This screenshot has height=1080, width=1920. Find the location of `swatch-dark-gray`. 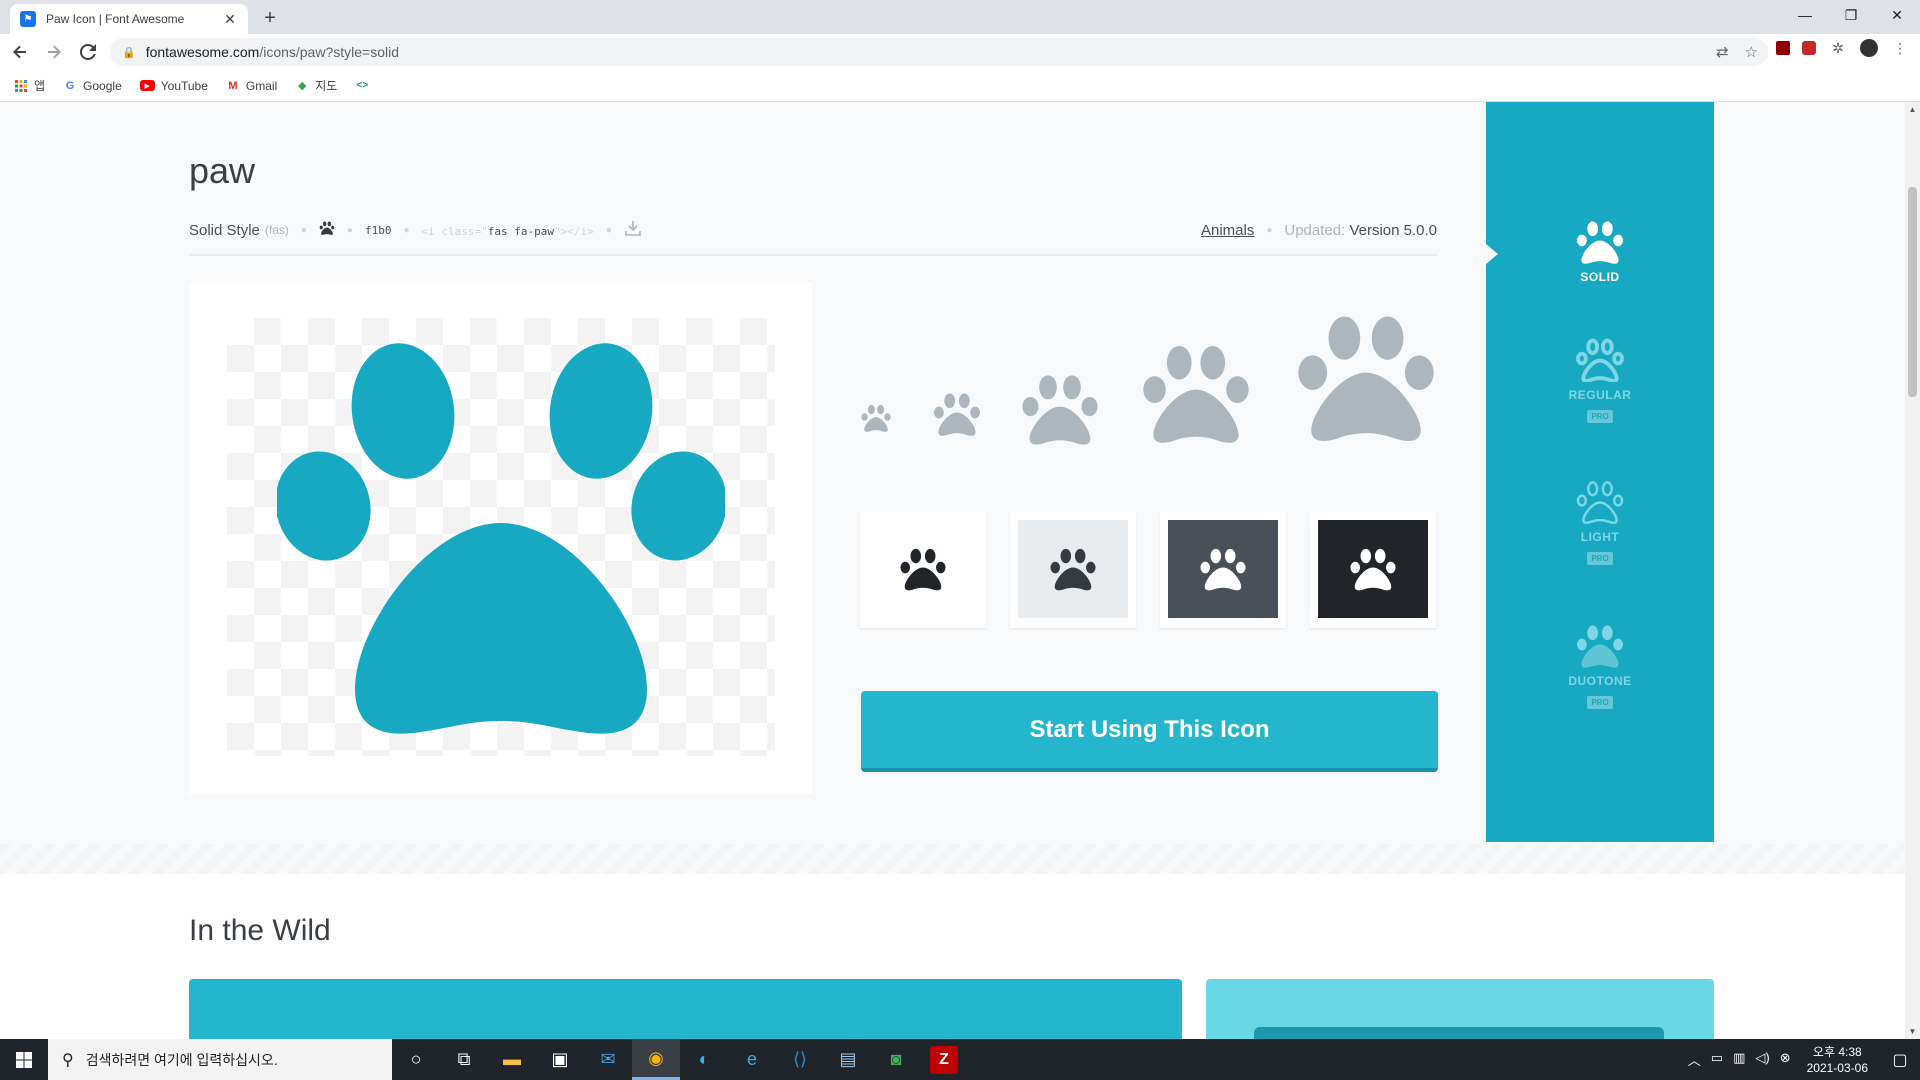

swatch-dark-gray is located at coordinates (1223, 570).